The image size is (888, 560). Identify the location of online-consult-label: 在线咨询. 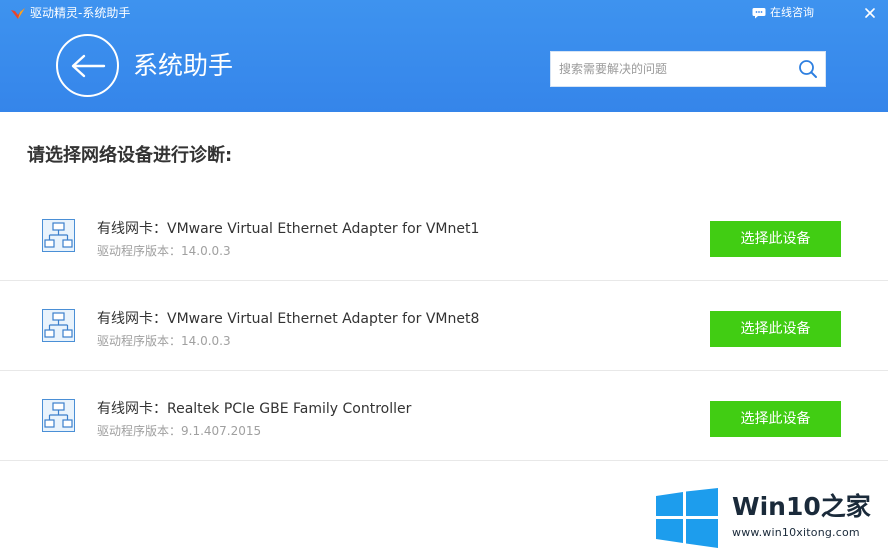
(792, 12).